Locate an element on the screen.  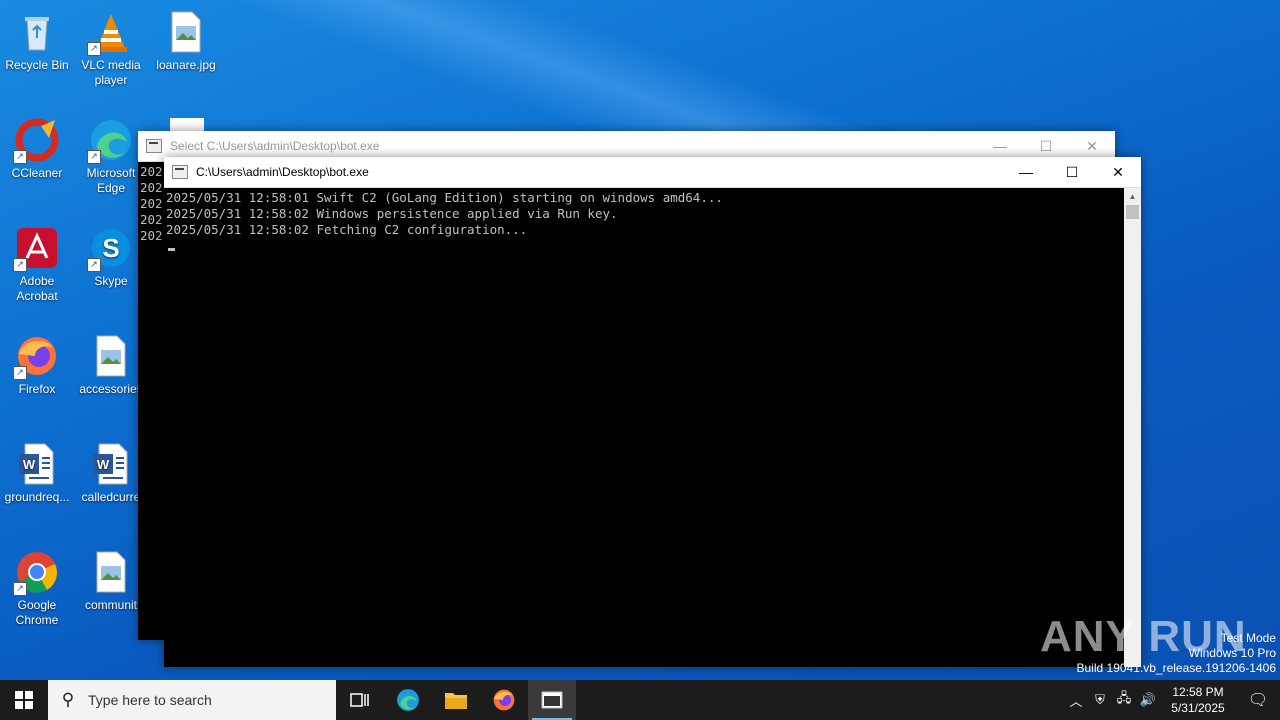
folder-icon is located at coordinates (456, 701).